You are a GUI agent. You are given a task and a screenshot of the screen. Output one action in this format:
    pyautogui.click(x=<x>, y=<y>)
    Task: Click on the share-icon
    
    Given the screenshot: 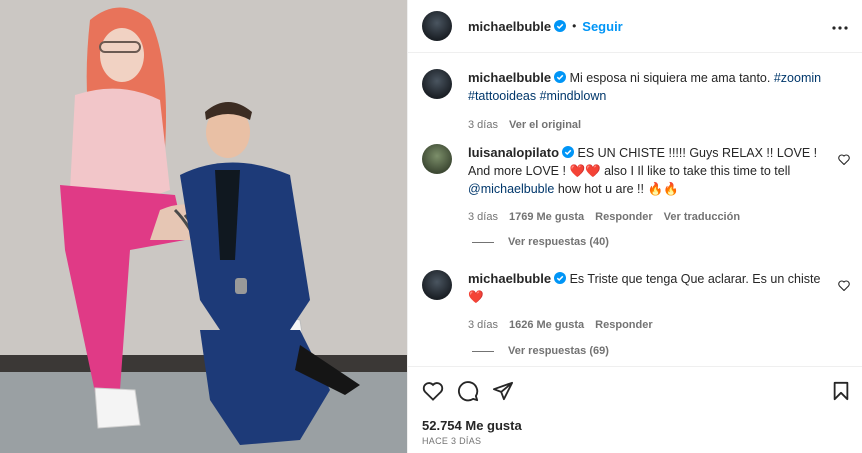 What is the action you would take?
    pyautogui.click(x=503, y=391)
    